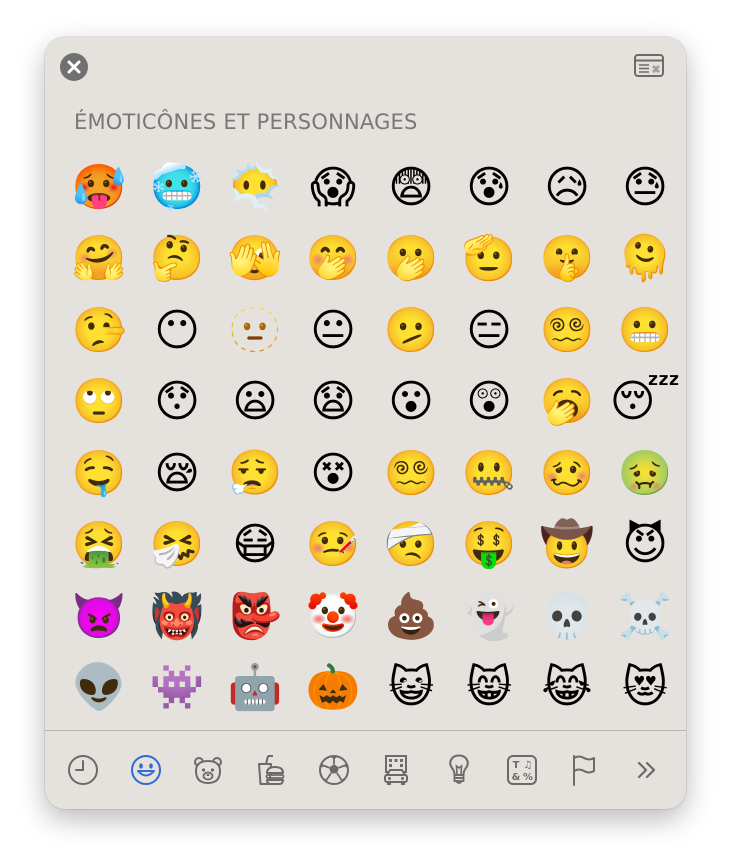 The image size is (732, 862). What do you see at coordinates (489, 188) in the screenshot?
I see `emoji-cell: 😰` at bounding box center [489, 188].